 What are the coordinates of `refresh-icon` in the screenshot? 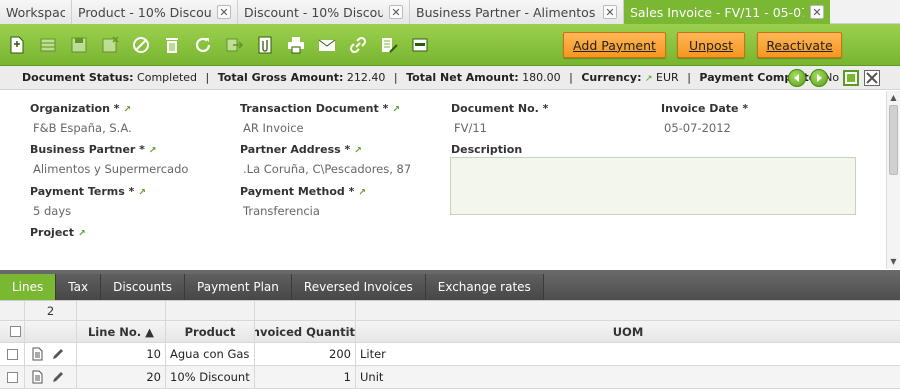 It's located at (202, 44).